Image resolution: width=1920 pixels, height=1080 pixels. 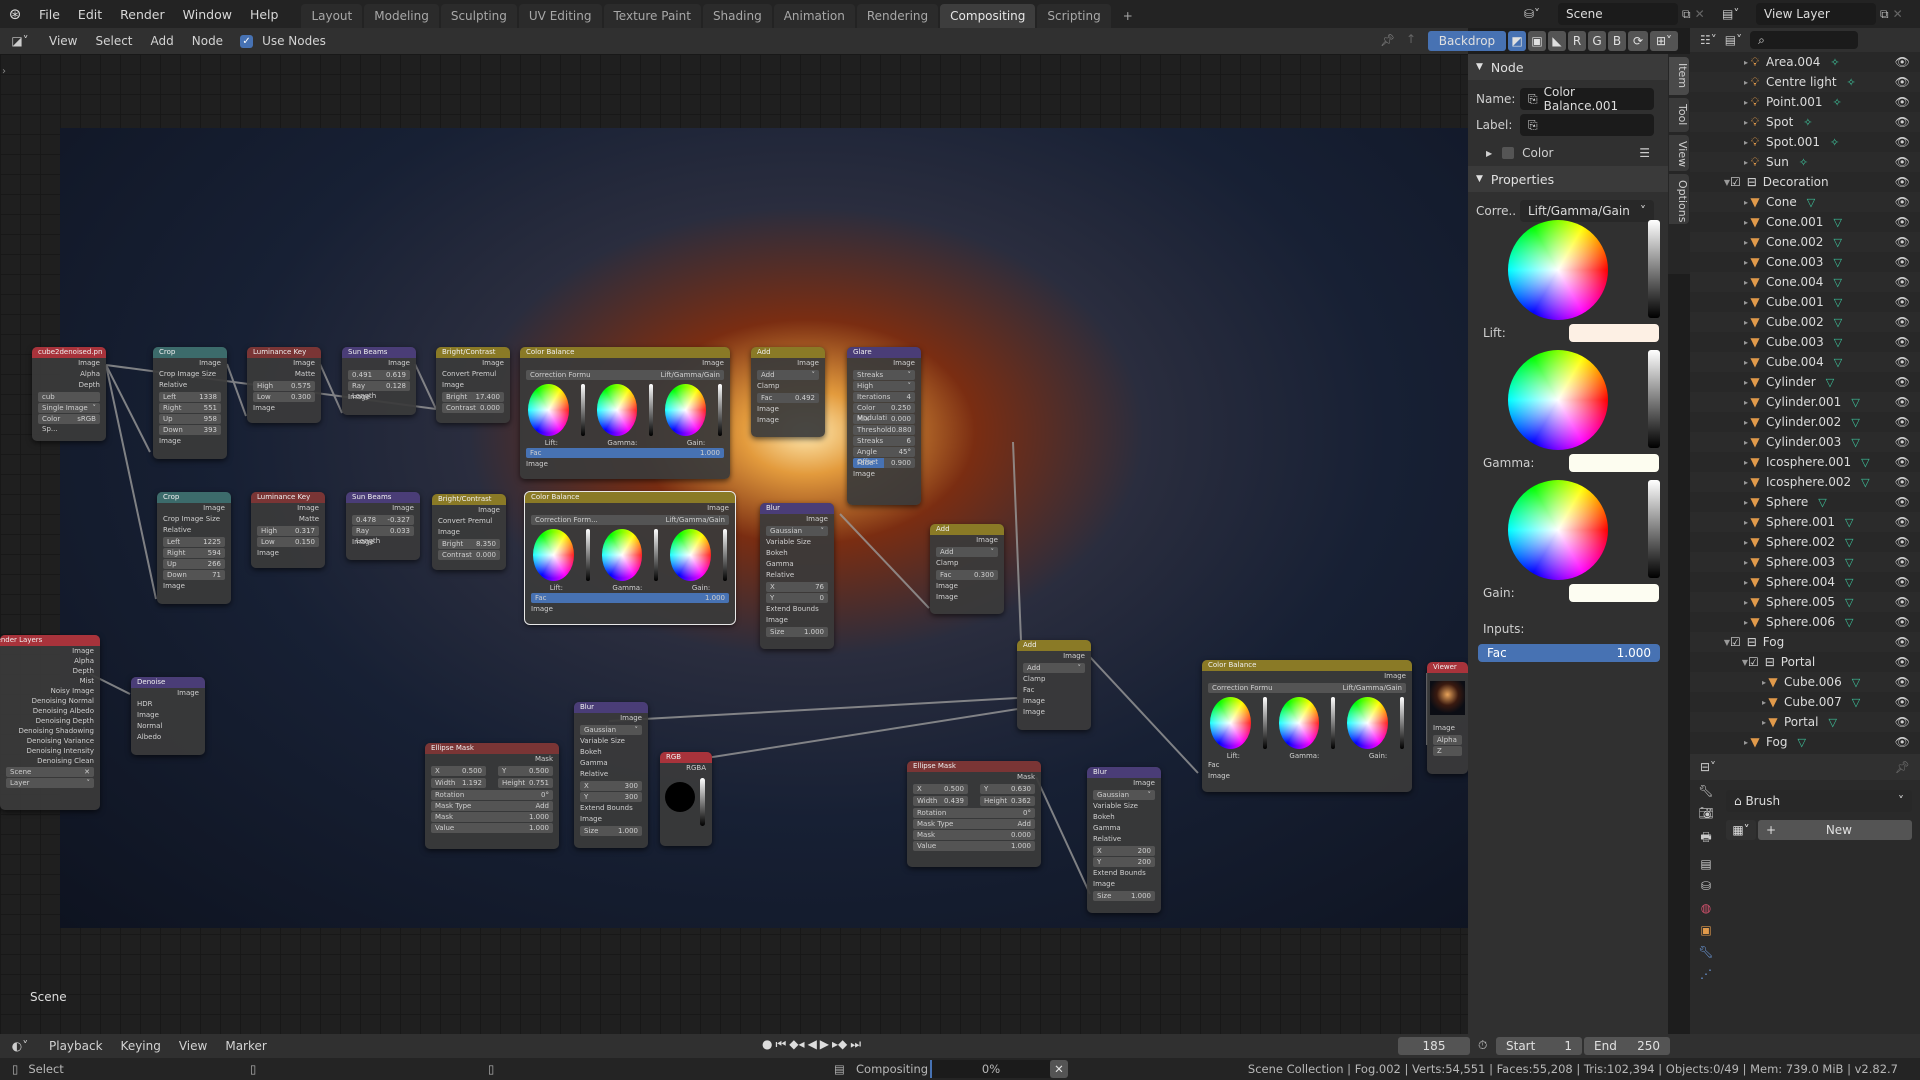 I want to click on value-field: Value 1.000, so click(x=974, y=846).